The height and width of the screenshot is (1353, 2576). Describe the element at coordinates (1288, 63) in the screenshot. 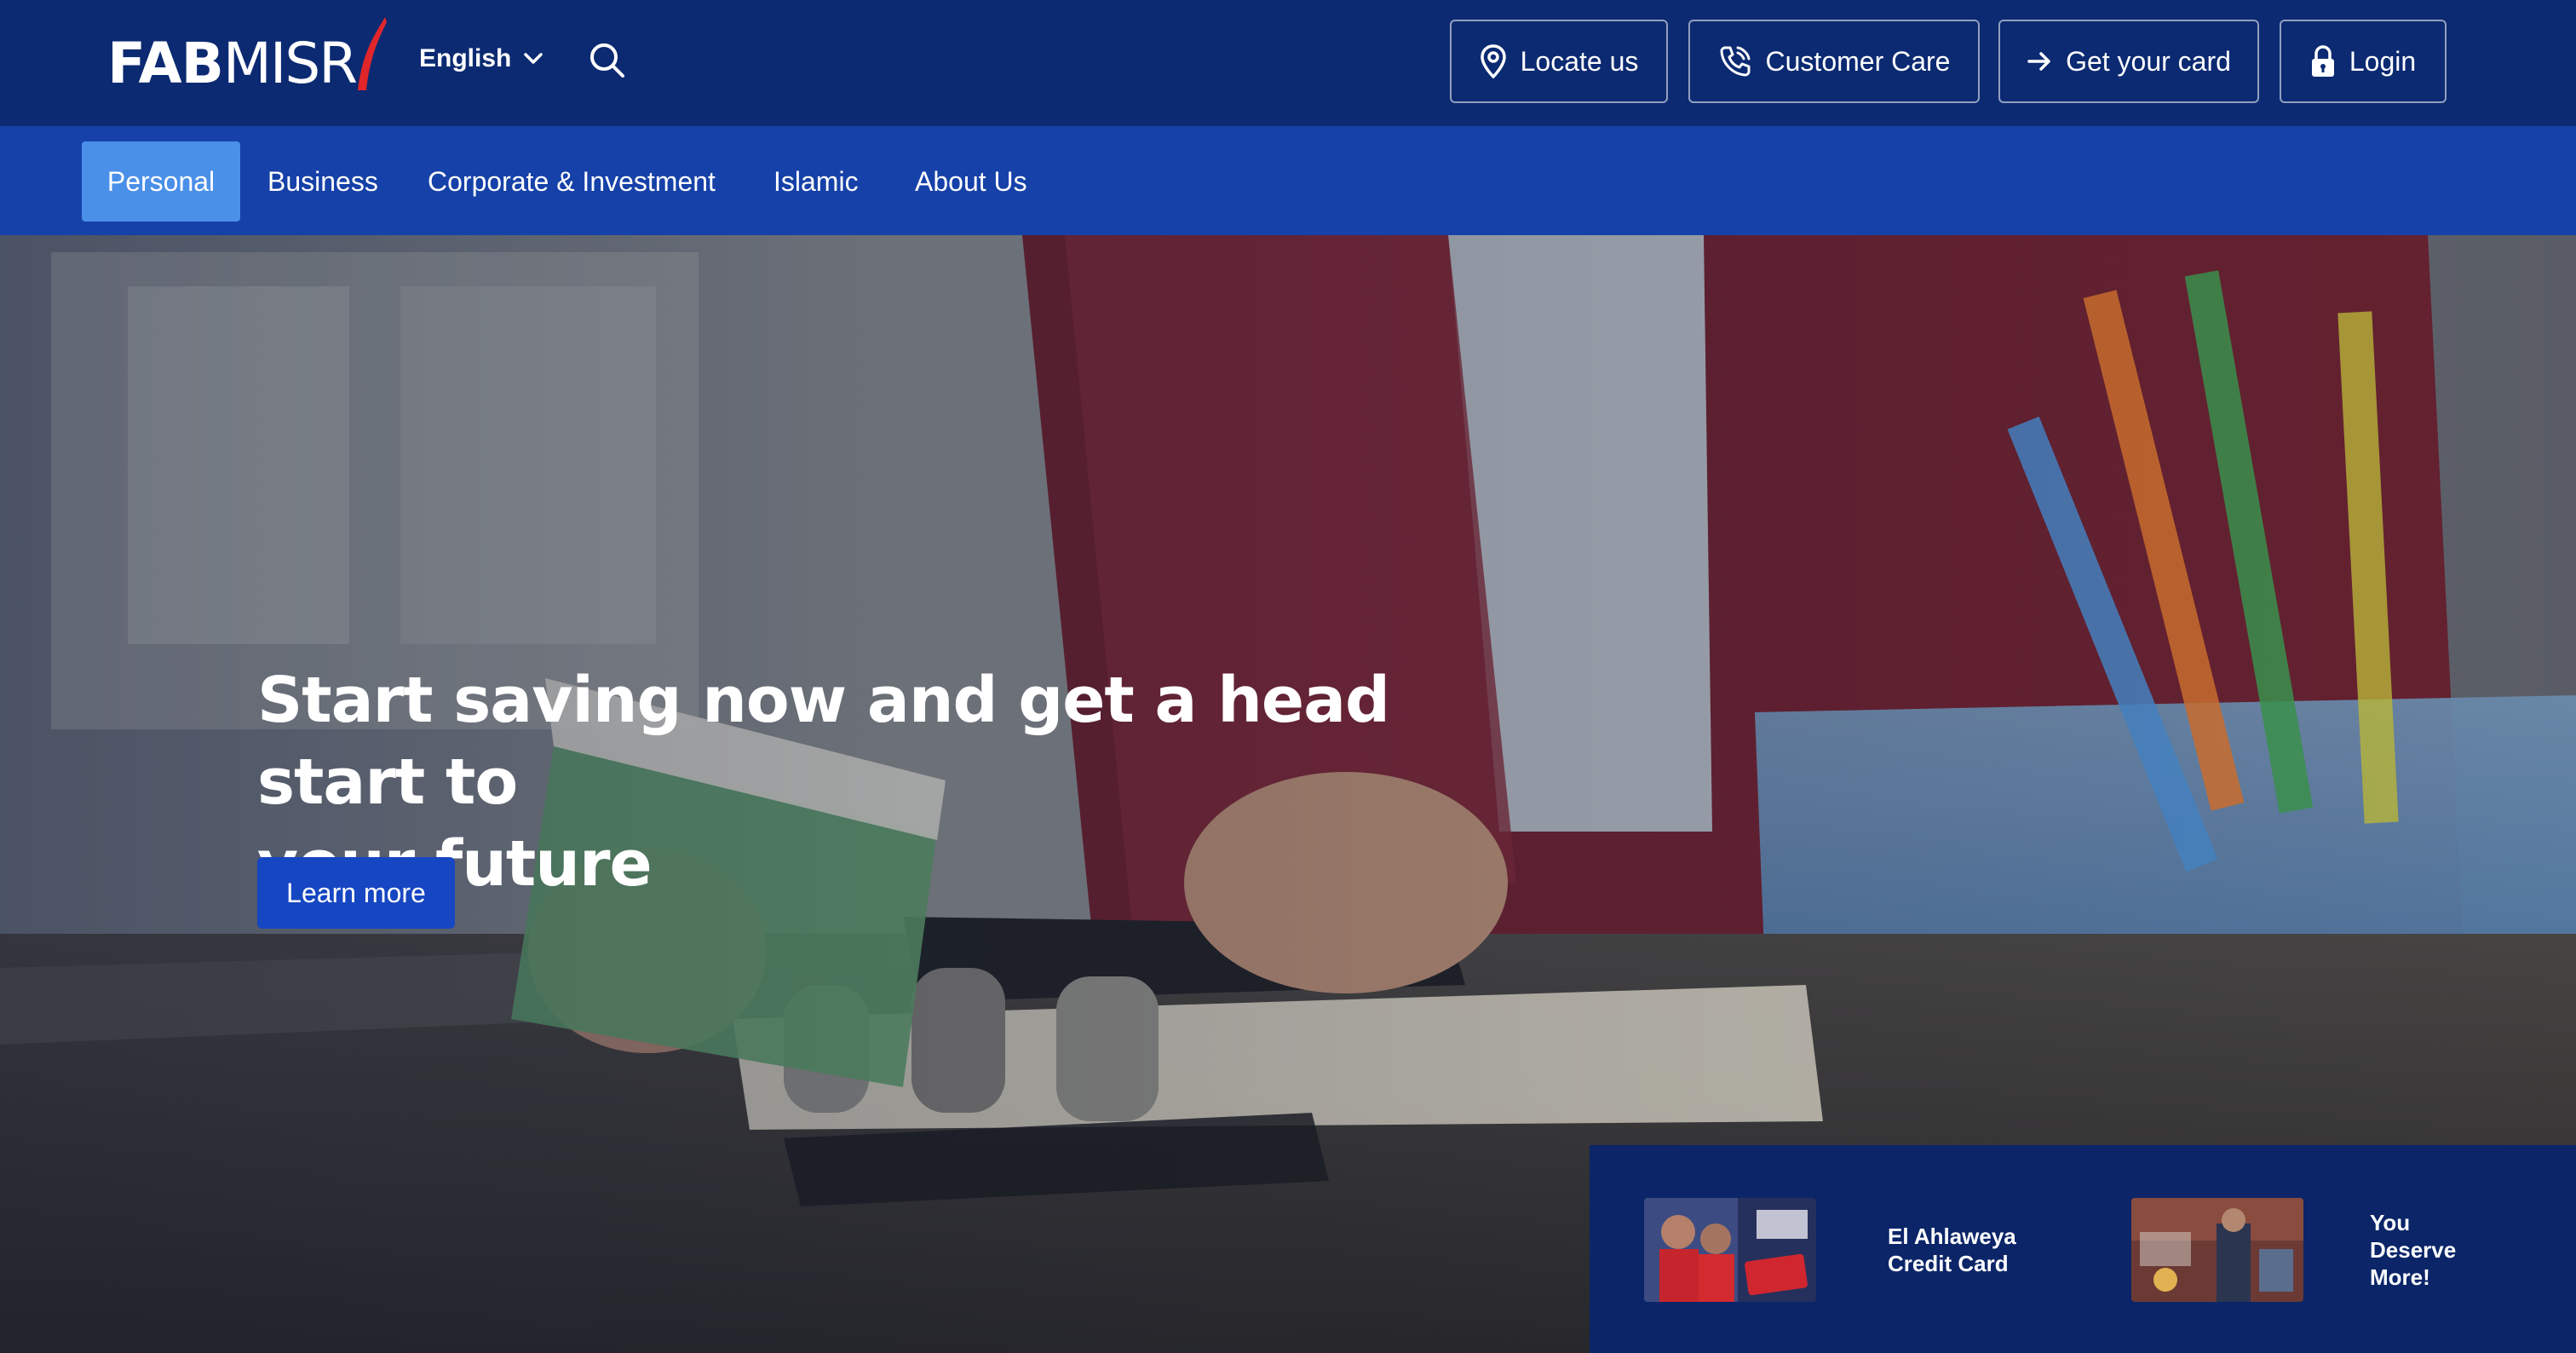

I see `top-header: FAB MISR English Locate us Customer Care` at that location.